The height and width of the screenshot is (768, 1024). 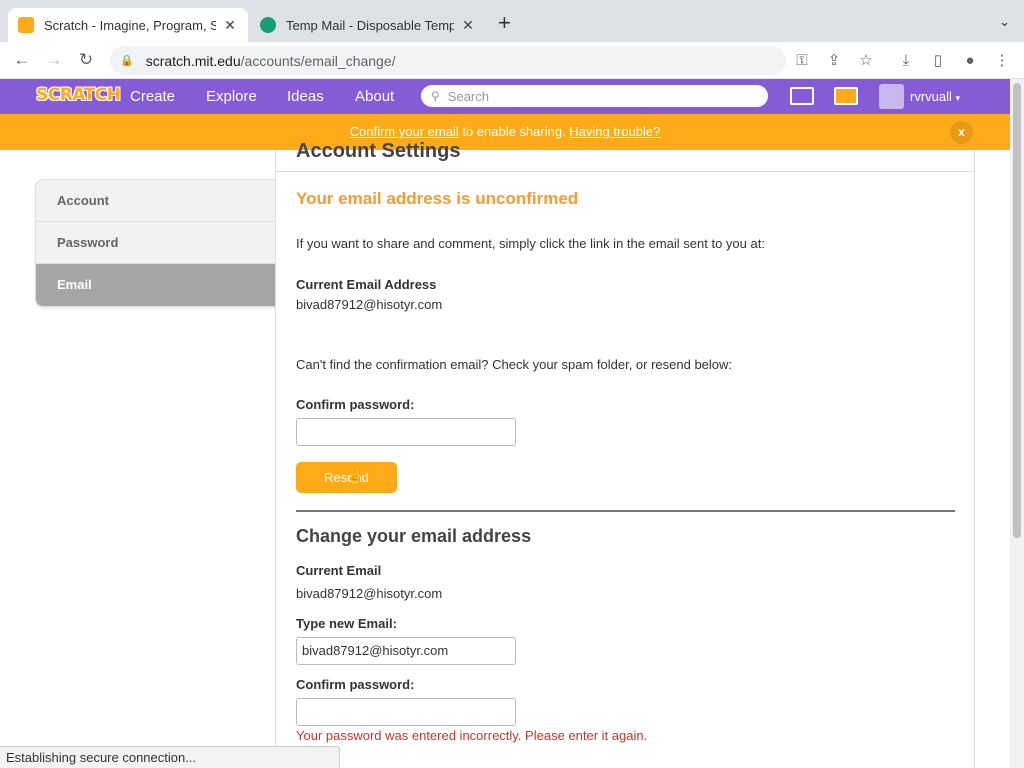 I want to click on nav-ideas: Ideas, so click(x=305, y=96).